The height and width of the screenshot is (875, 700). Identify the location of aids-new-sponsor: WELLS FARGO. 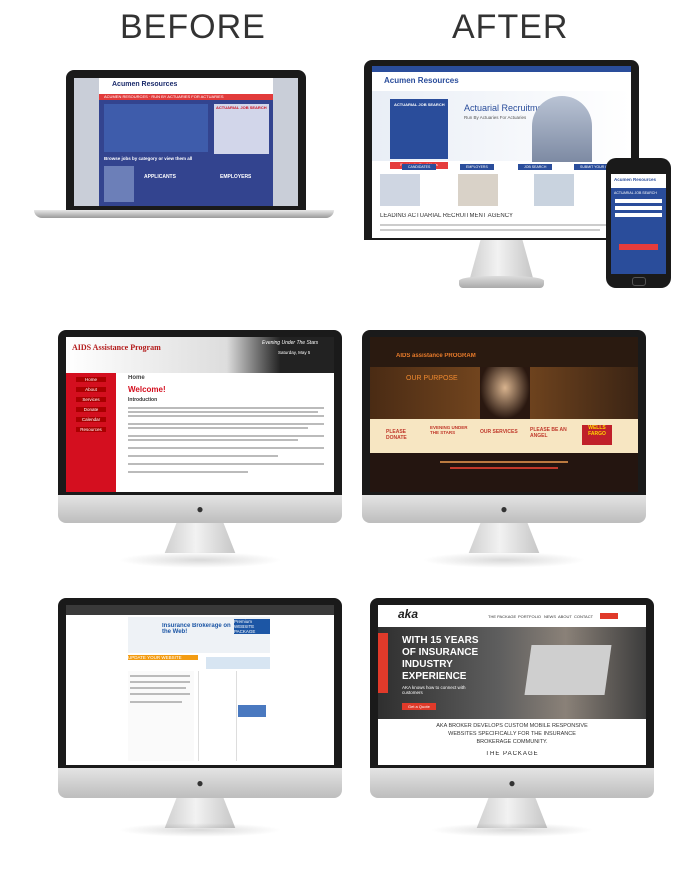
(597, 435).